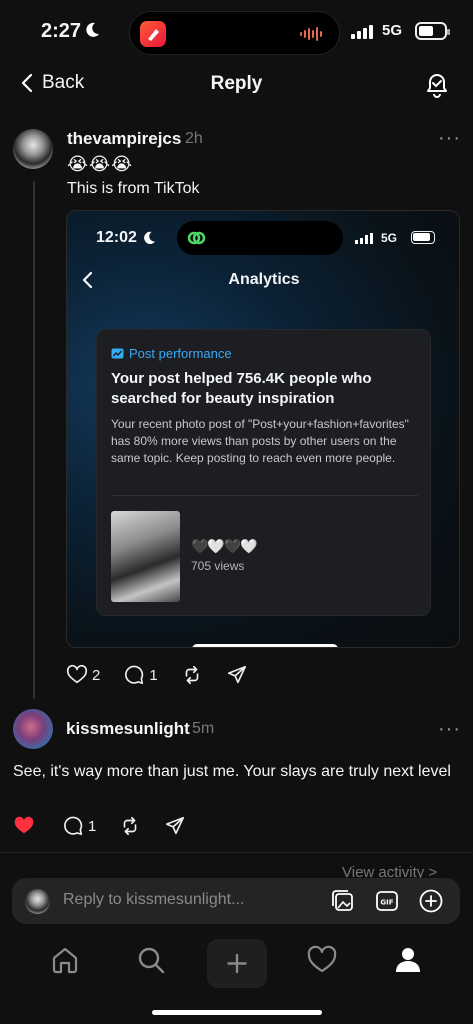 This screenshot has width=473, height=1024. Describe the element at coordinates (265, 645) in the screenshot. I see `embed-bottom-button` at that location.